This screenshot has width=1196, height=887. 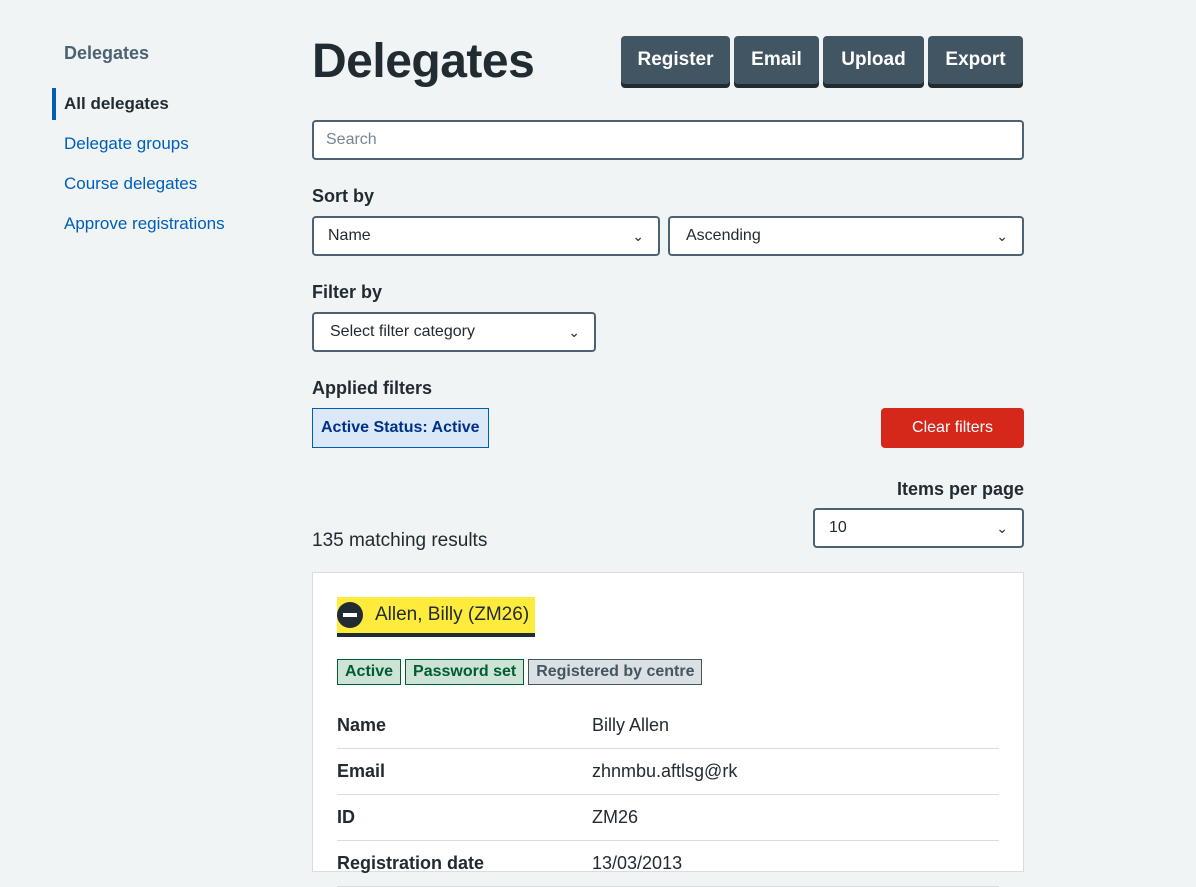 I want to click on sidebar-item-approve-registrations: Approve registrations, so click(x=162, y=224).